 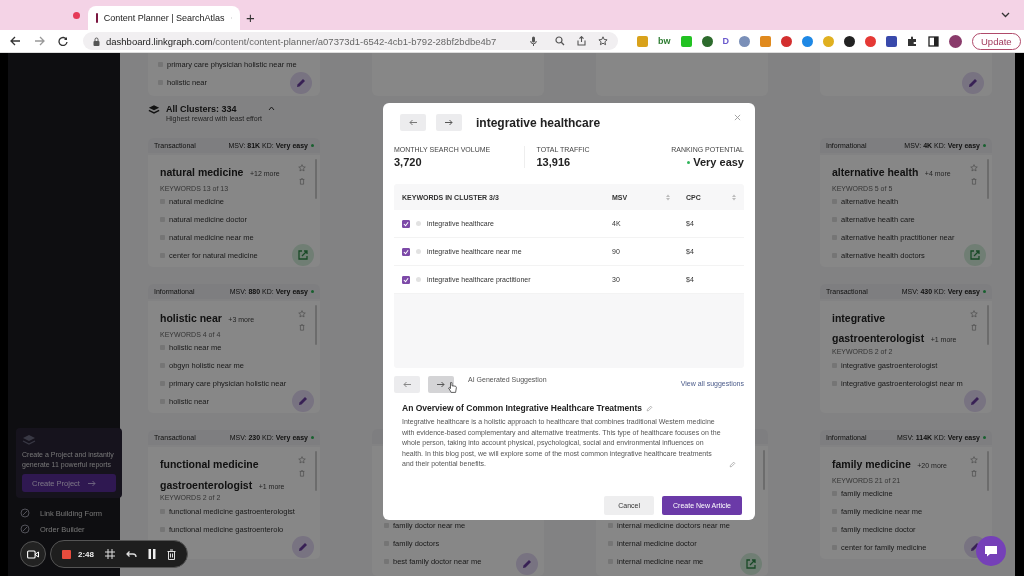 What do you see at coordinates (875, 171) in the screenshot?
I see `cluster-title: alternative health` at bounding box center [875, 171].